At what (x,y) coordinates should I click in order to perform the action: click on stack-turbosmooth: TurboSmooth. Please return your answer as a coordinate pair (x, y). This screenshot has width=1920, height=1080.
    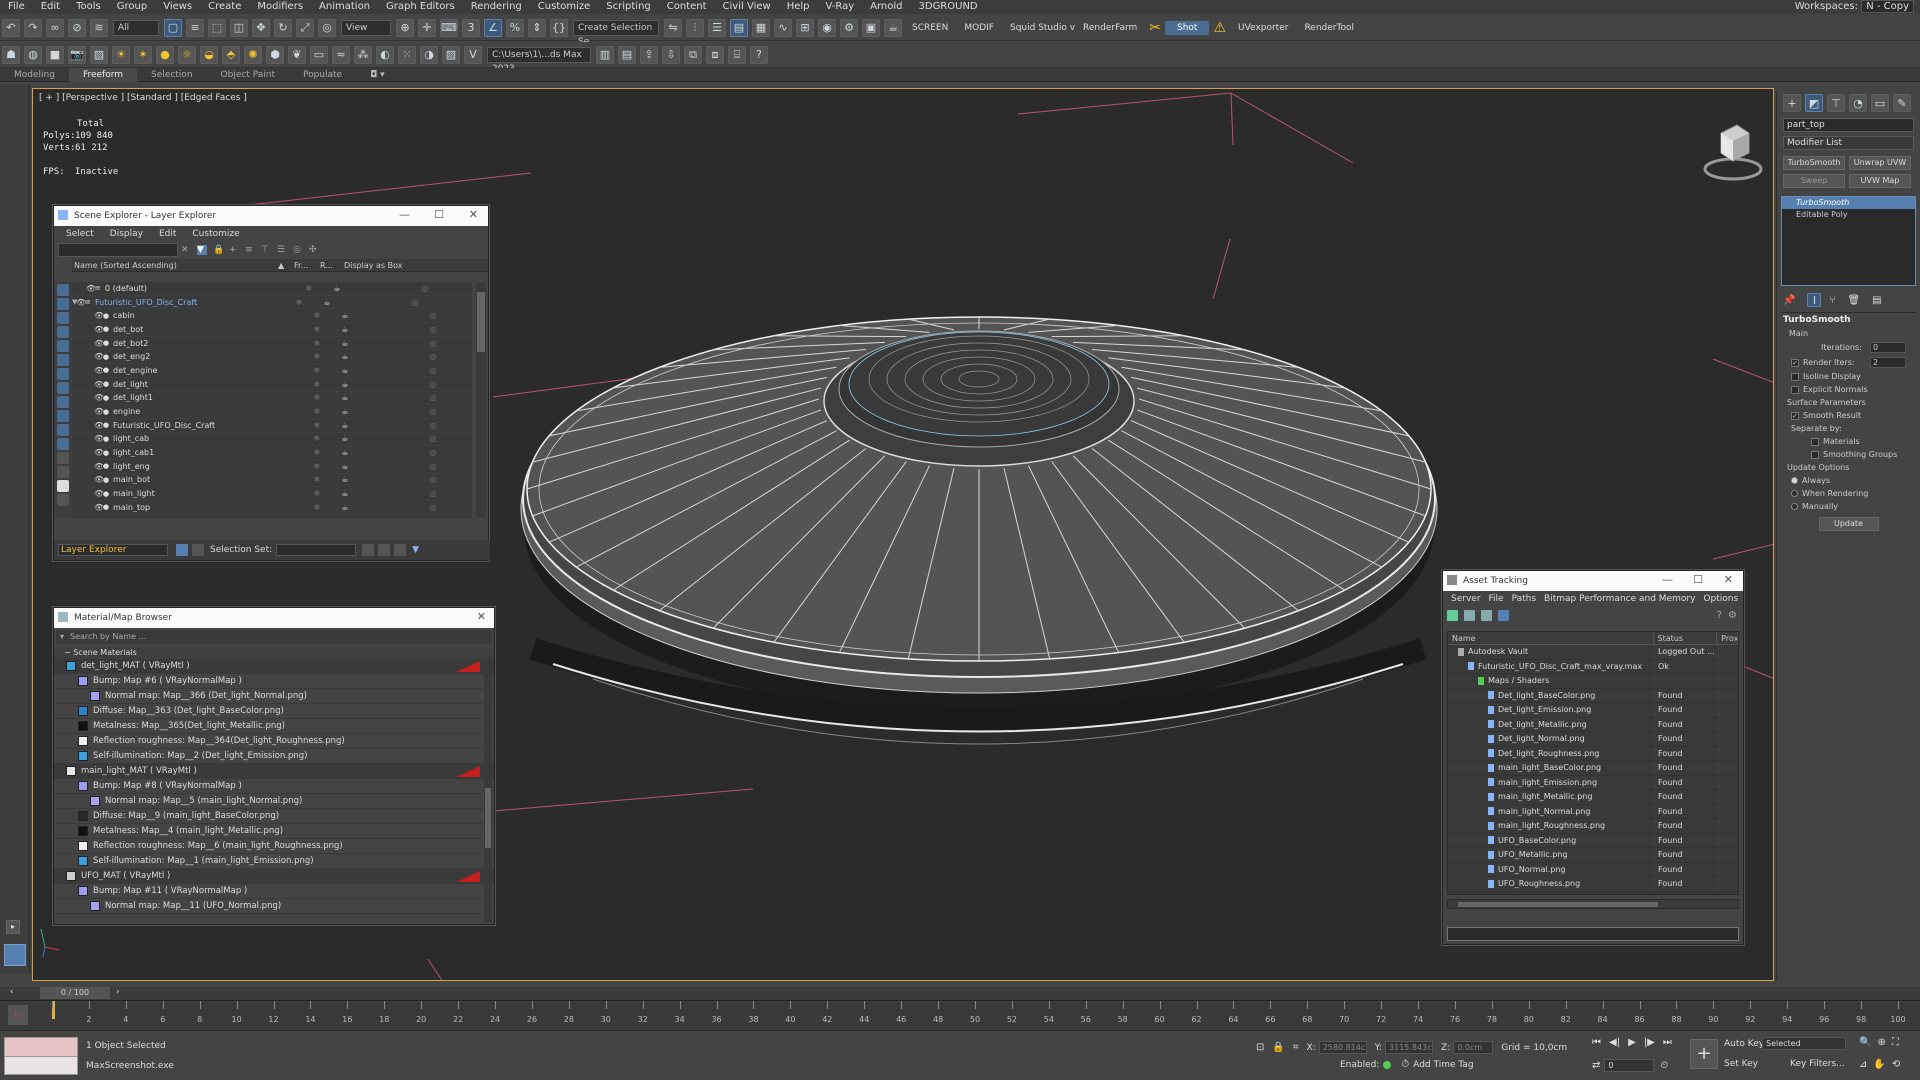
    Looking at the image, I should click on (1848, 203).